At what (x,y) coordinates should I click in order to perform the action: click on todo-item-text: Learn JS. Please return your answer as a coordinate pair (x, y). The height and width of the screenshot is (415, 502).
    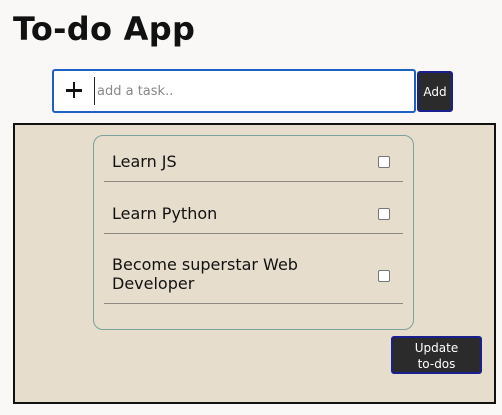
    Looking at the image, I should click on (144, 161).